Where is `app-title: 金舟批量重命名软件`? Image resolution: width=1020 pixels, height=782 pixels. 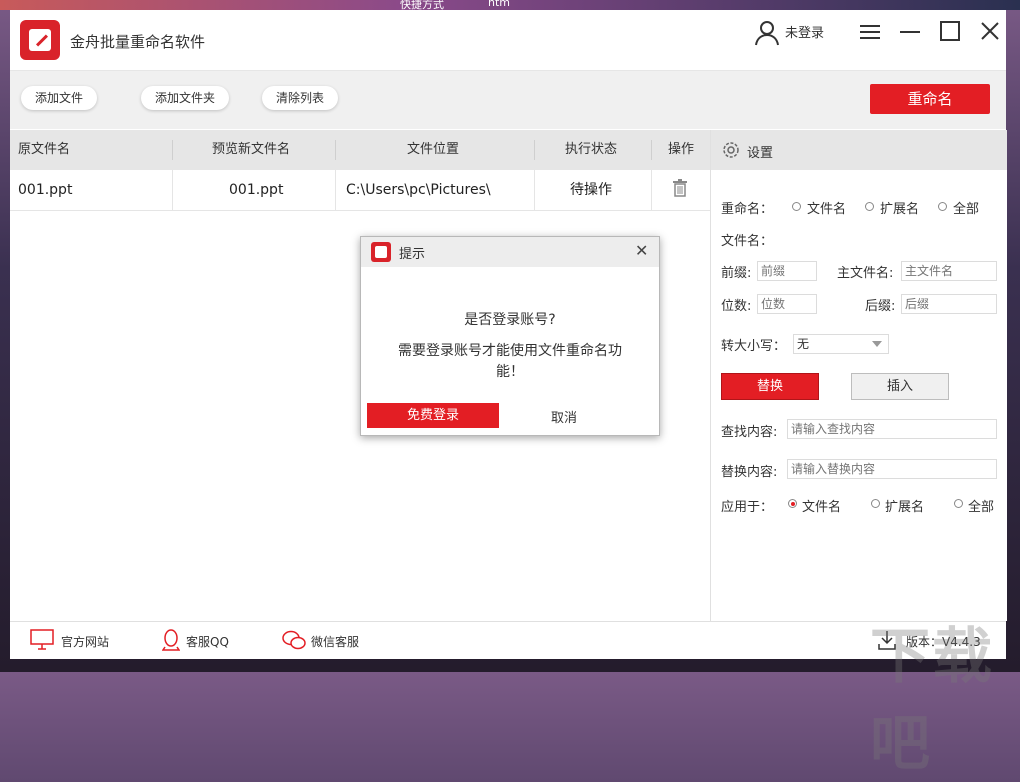
app-title: 金舟批量重命名软件 is located at coordinates (138, 42).